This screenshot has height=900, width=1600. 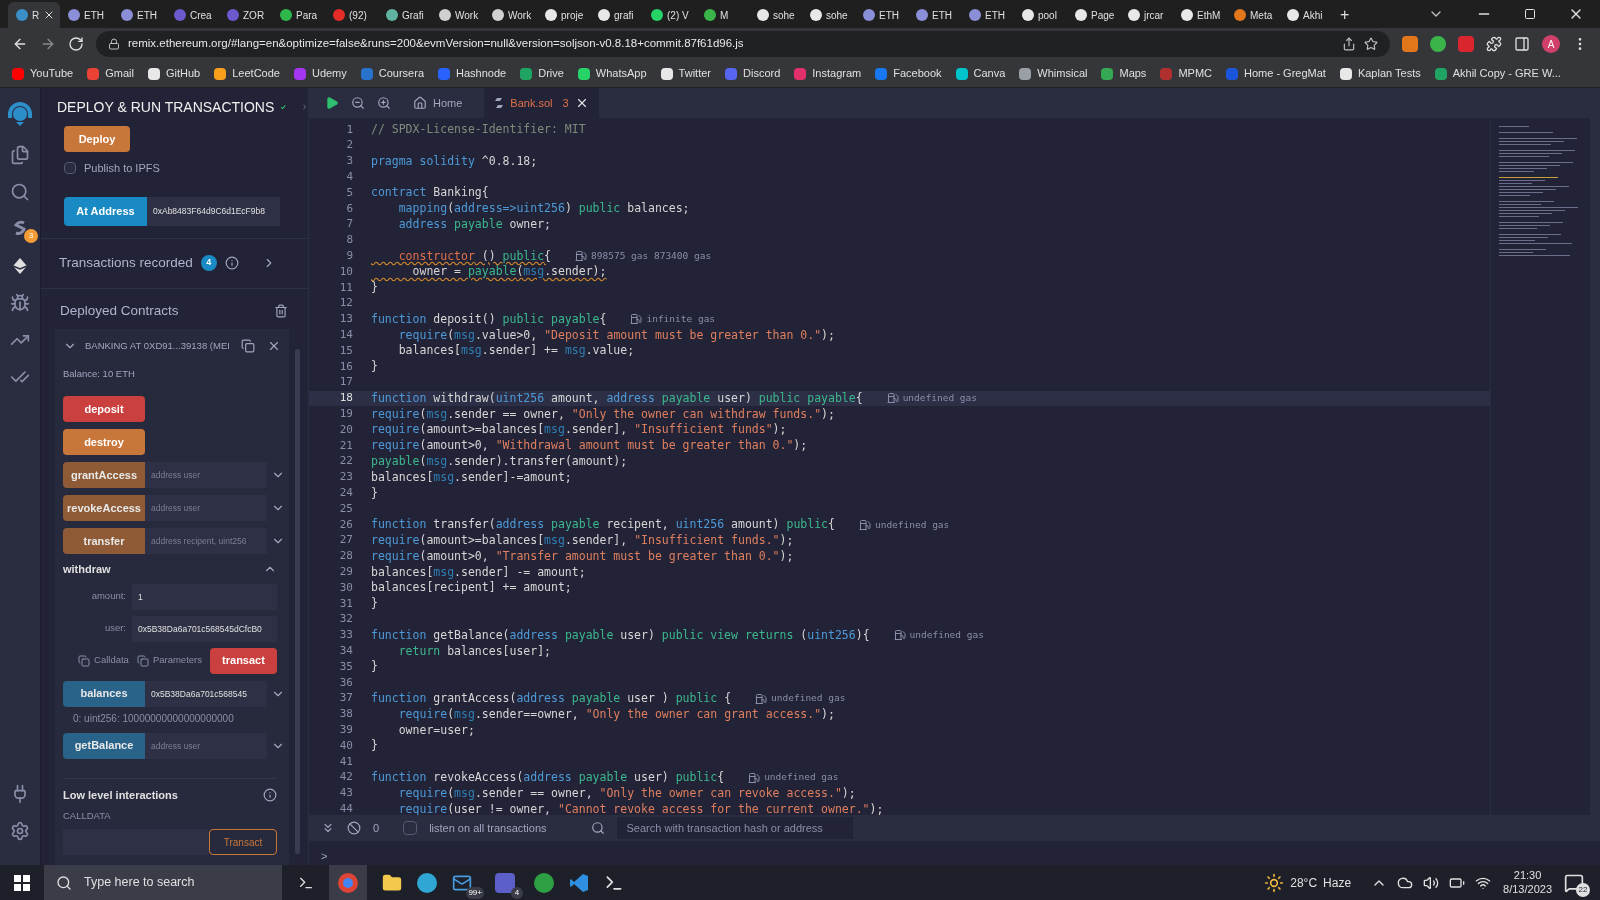 I want to click on bookmark: WhatsApp, so click(x=612, y=73).